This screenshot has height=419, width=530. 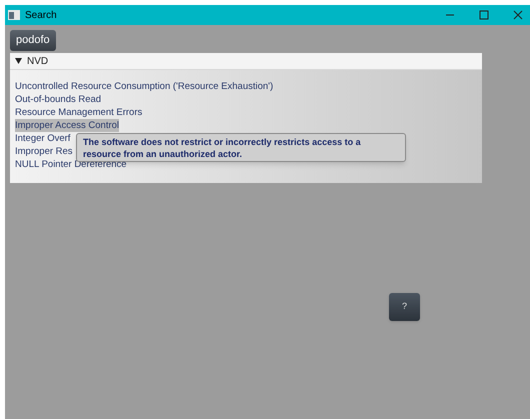 What do you see at coordinates (42, 138) in the screenshot?
I see `result-item: Integer Overf` at bounding box center [42, 138].